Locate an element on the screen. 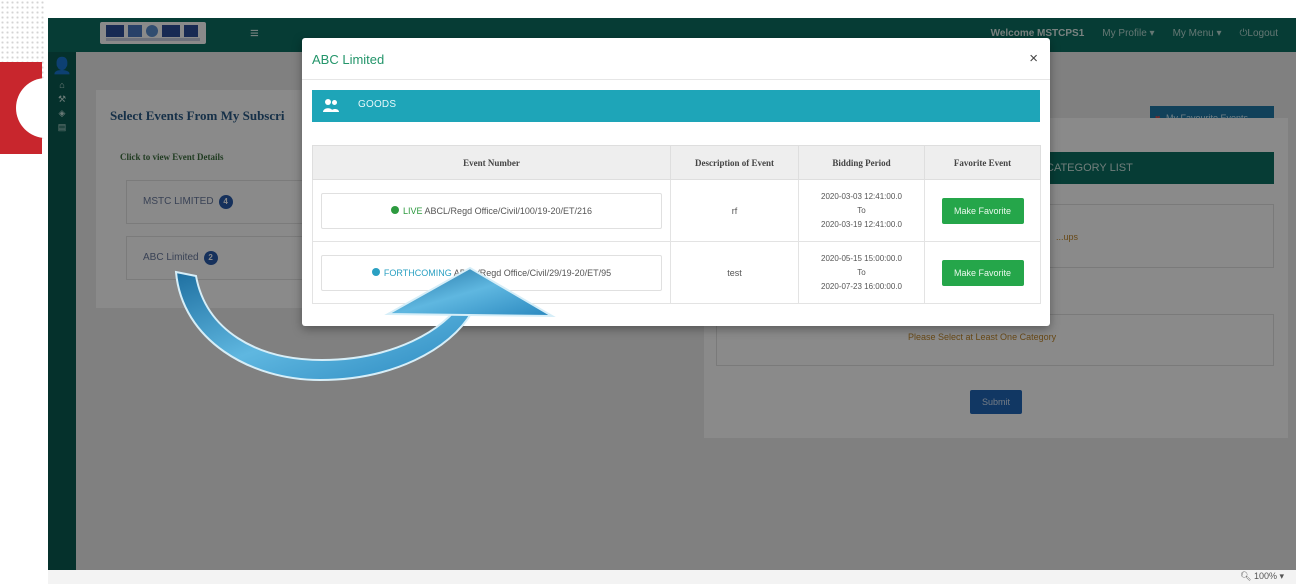 The width and height of the screenshot is (1296, 584). status-label: LIVE is located at coordinates (413, 210).